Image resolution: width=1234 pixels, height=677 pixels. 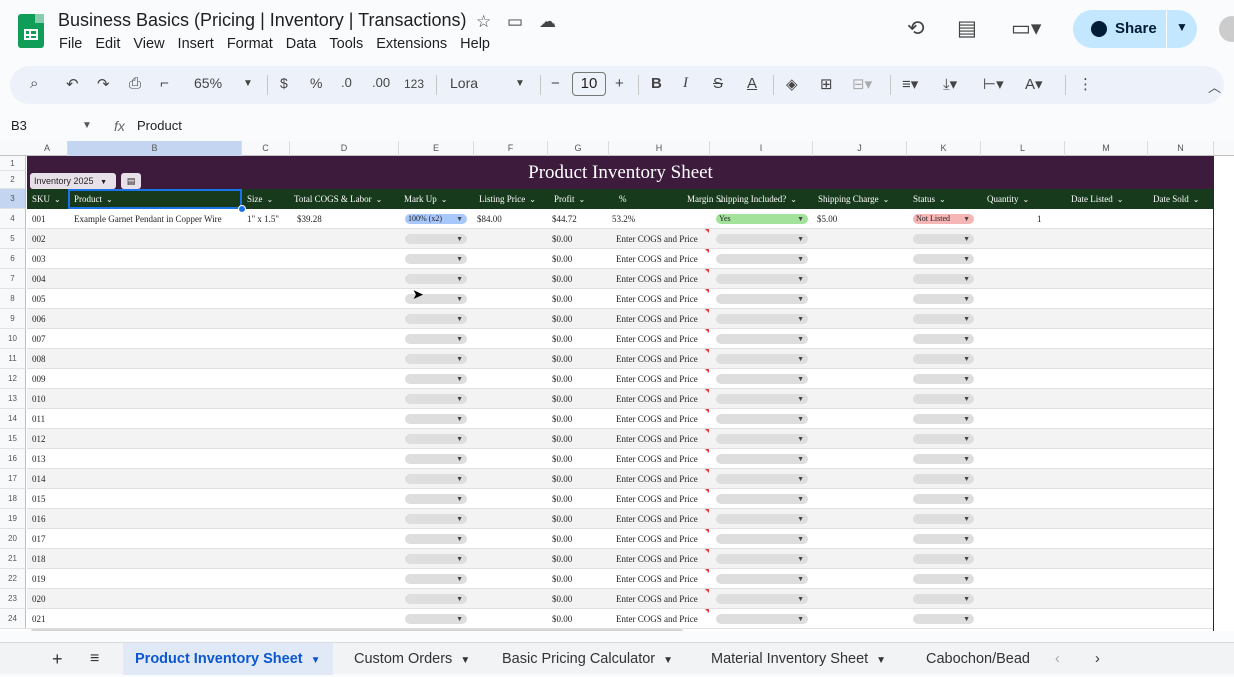 What do you see at coordinates (547, 22) in the screenshot?
I see `cloud-status-icon: ☁` at bounding box center [547, 22].